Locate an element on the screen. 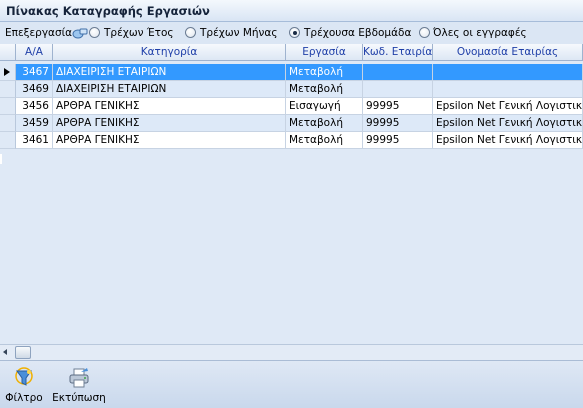  current-row-pointer-icon is located at coordinates (7, 72).